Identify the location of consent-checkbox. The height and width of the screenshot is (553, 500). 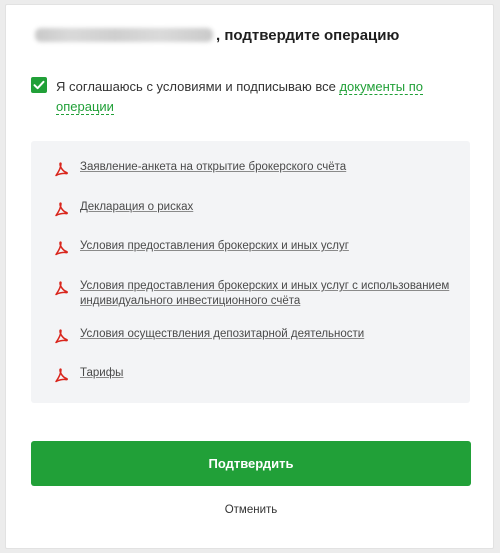
(39, 85).